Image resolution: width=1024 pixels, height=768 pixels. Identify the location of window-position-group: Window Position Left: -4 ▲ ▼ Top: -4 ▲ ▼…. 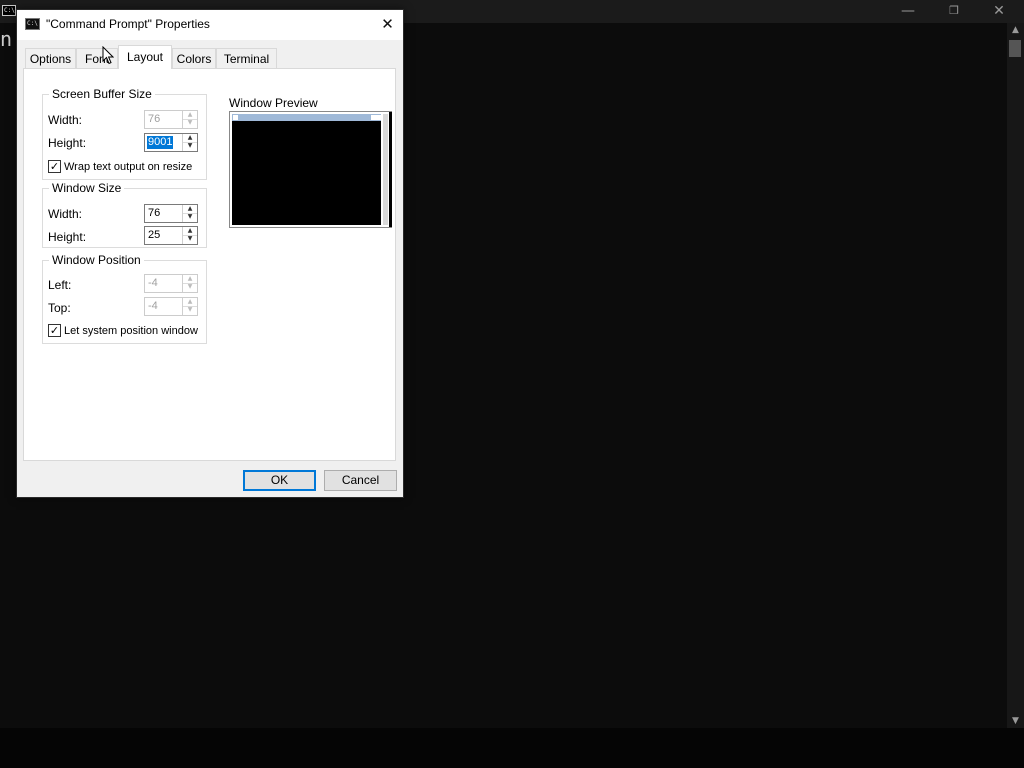
(124, 298).